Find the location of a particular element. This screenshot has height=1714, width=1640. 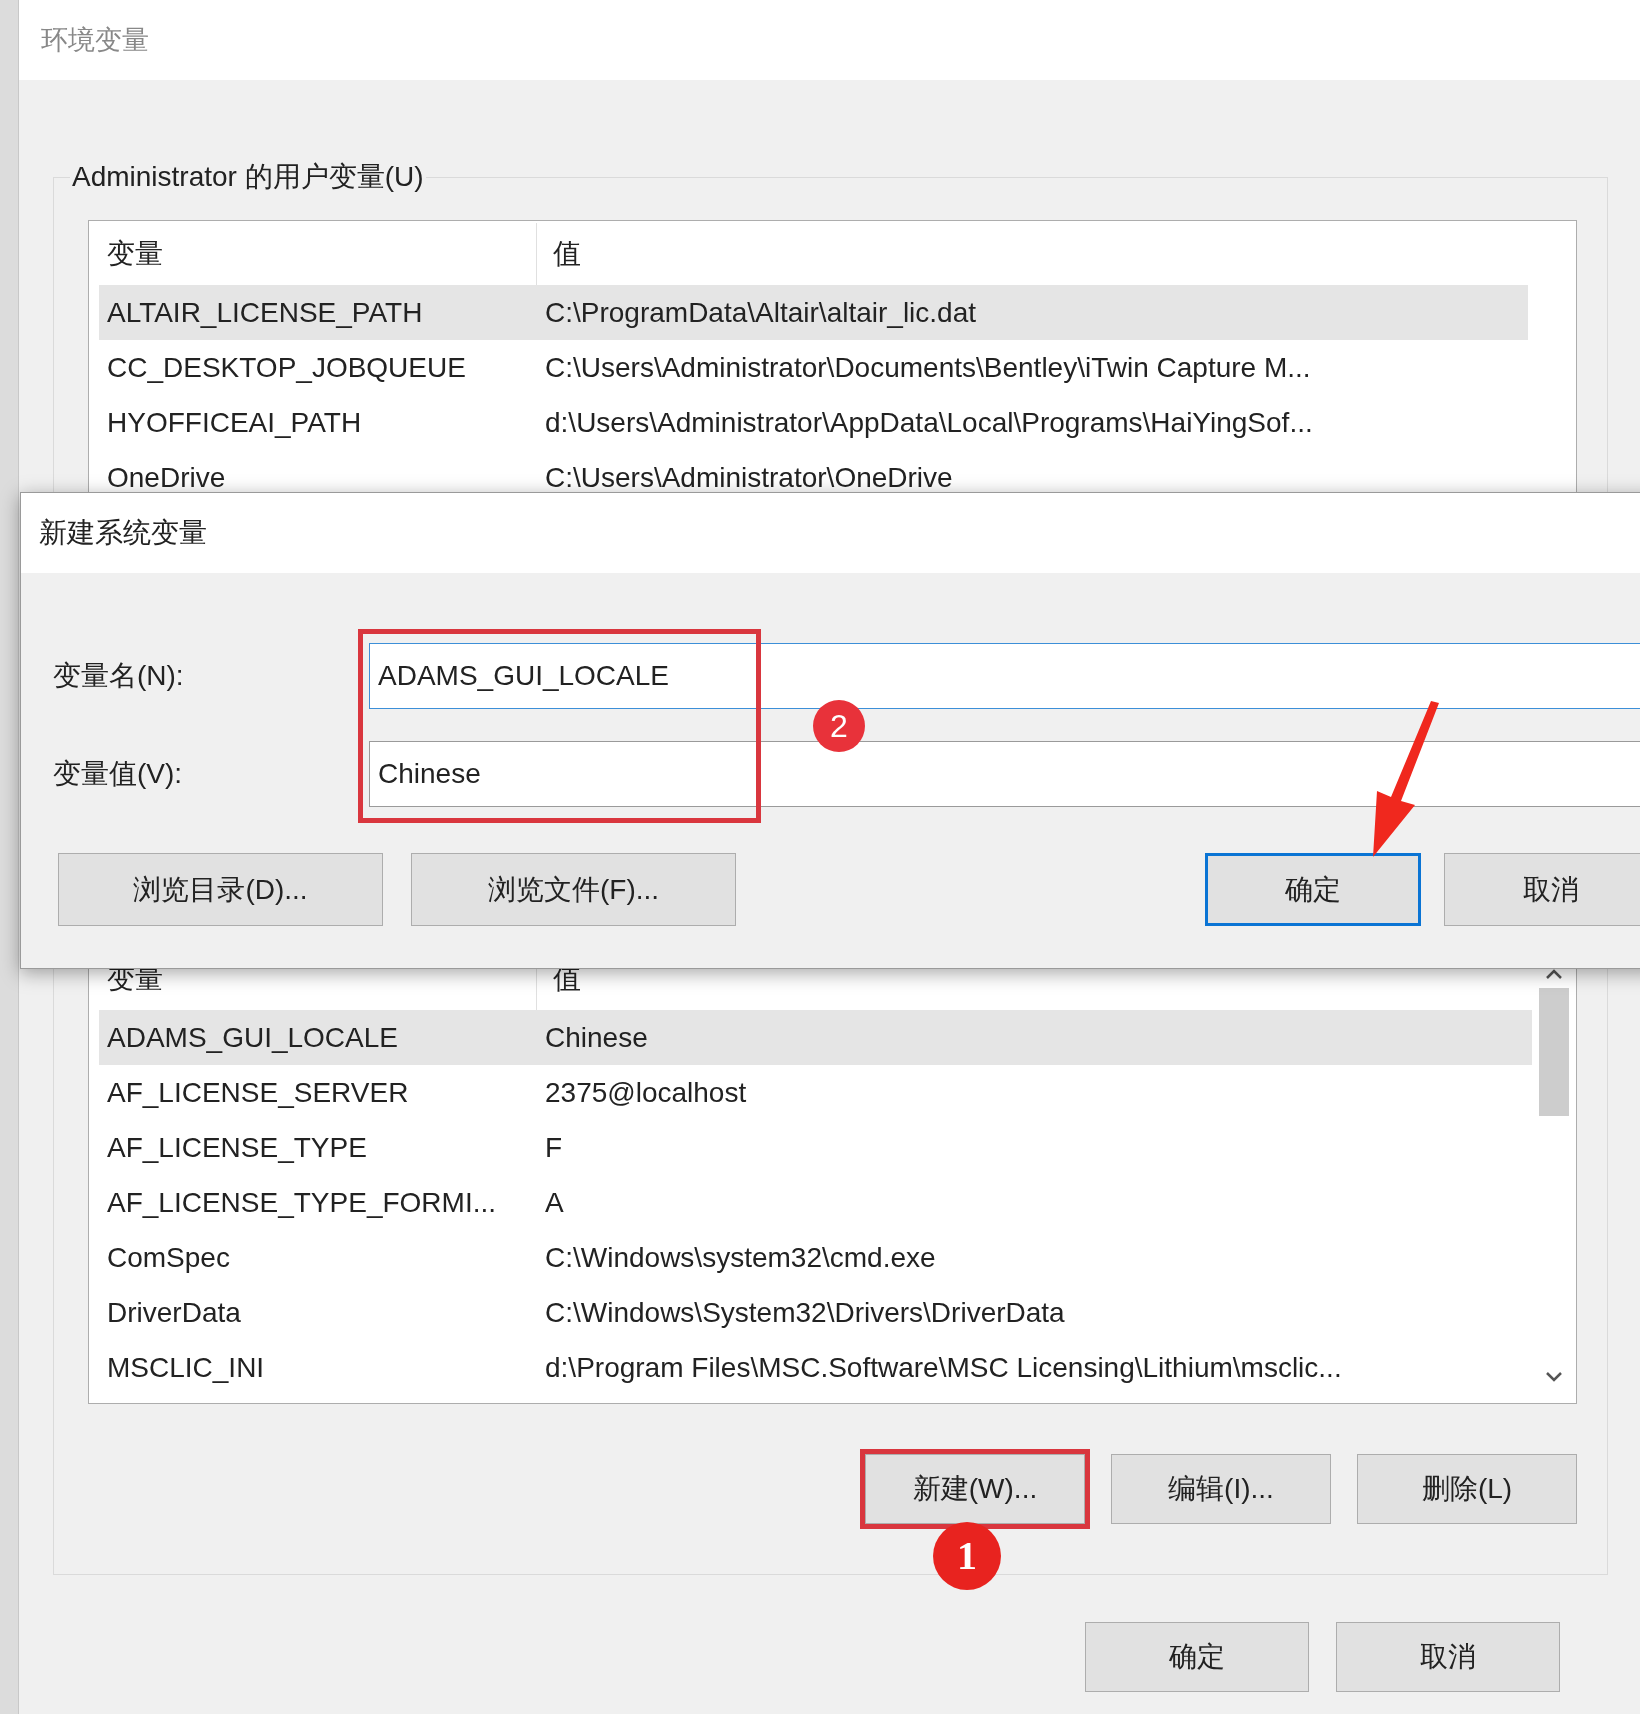

field-label: 变量值(V): is located at coordinates (118, 774).